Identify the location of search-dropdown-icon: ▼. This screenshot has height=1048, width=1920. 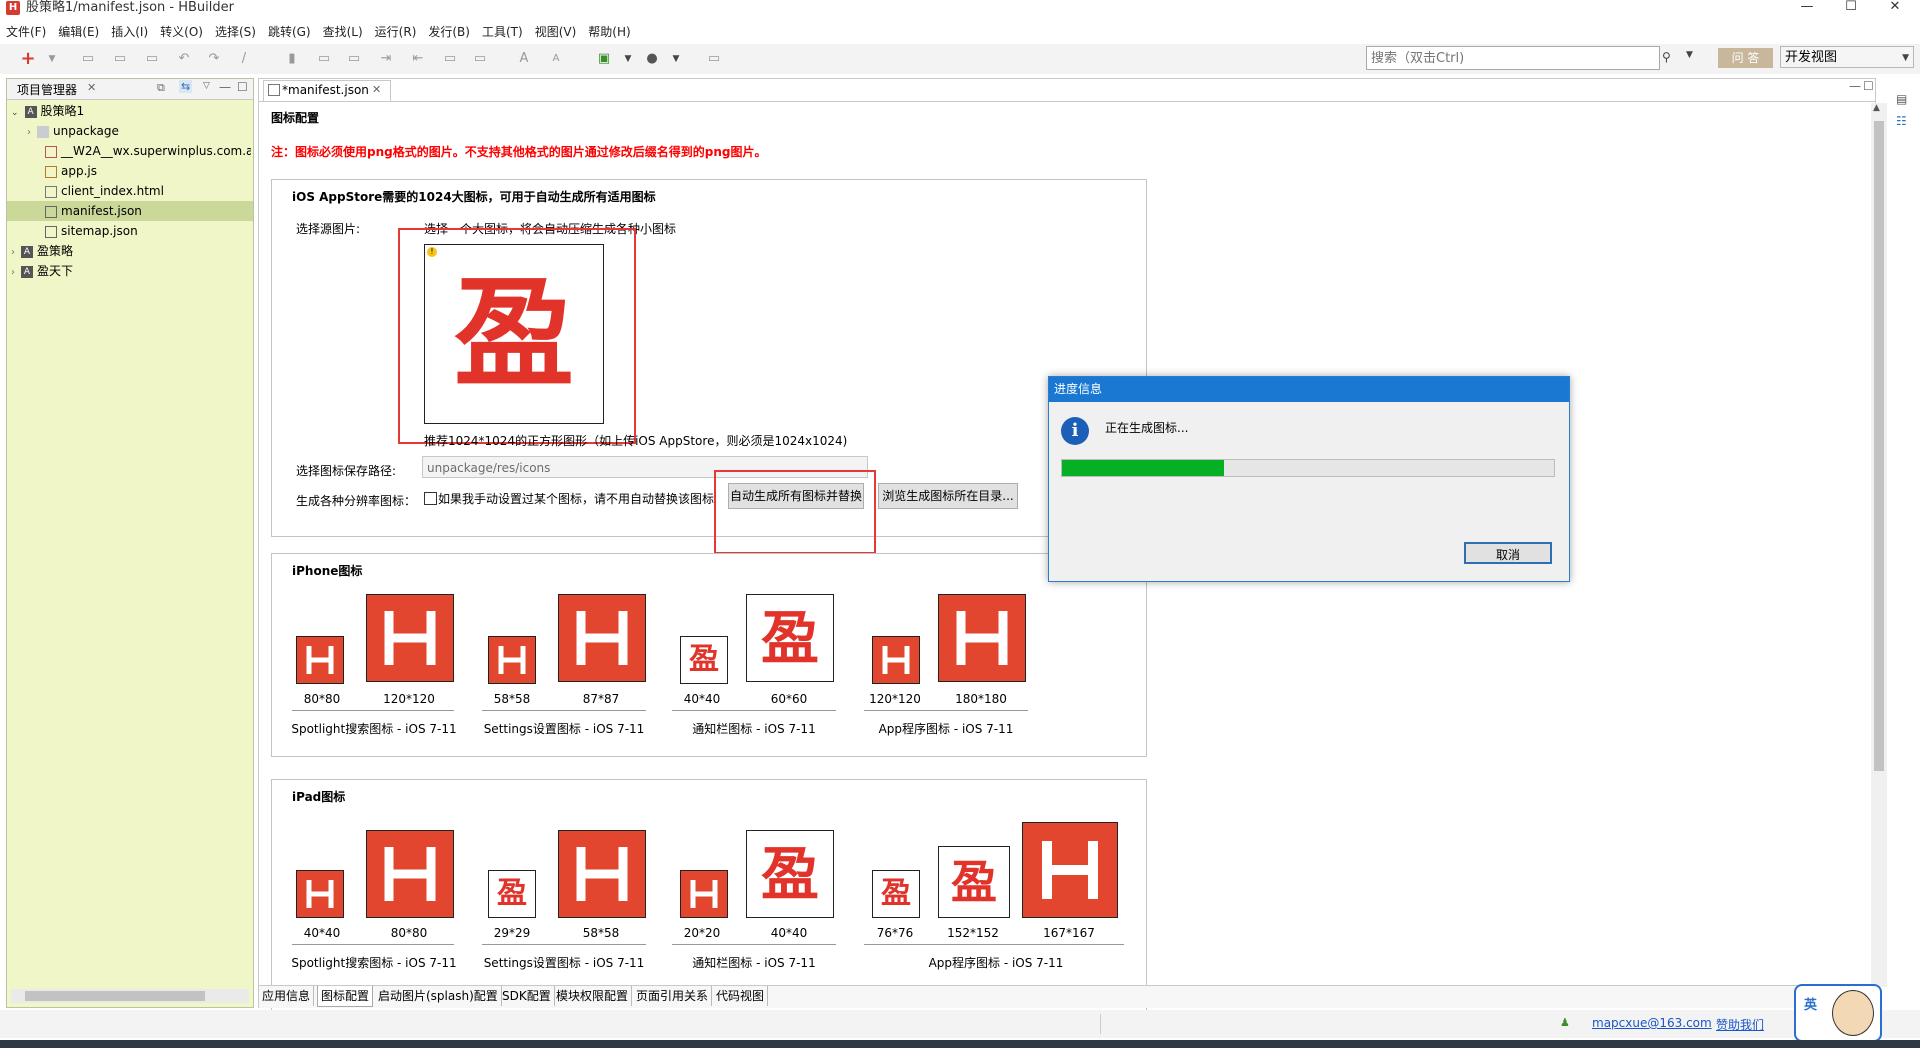
(1689, 55).